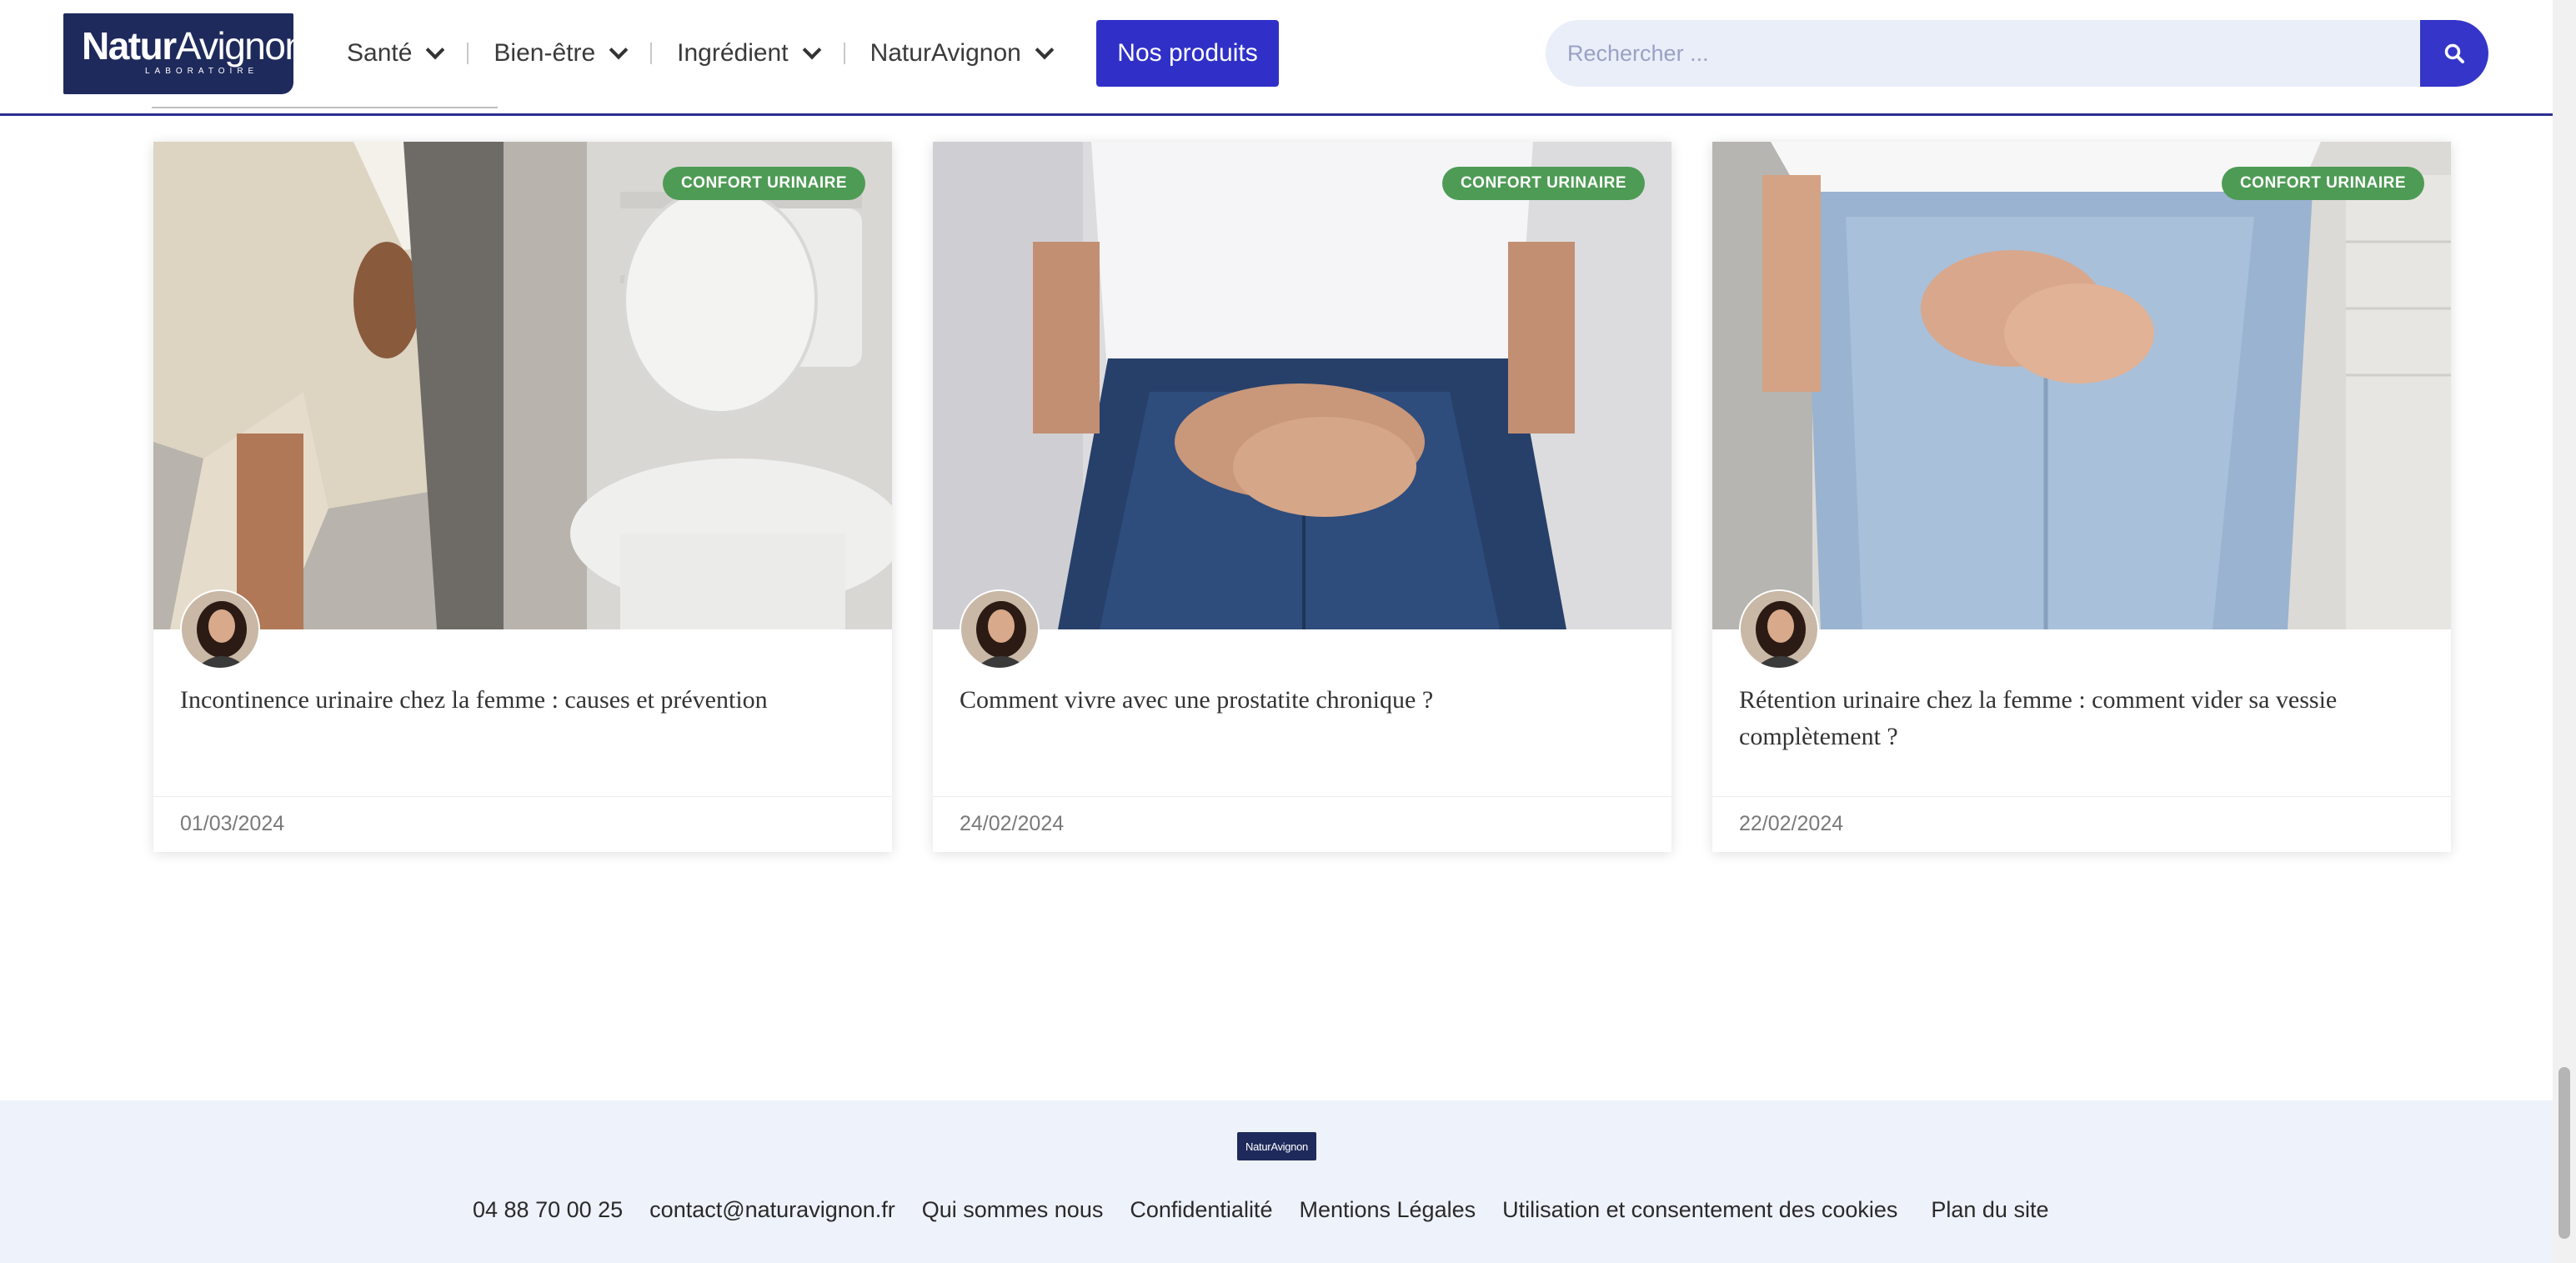  I want to click on nav-item-naturavignon: NaturAvignon, so click(962, 53).